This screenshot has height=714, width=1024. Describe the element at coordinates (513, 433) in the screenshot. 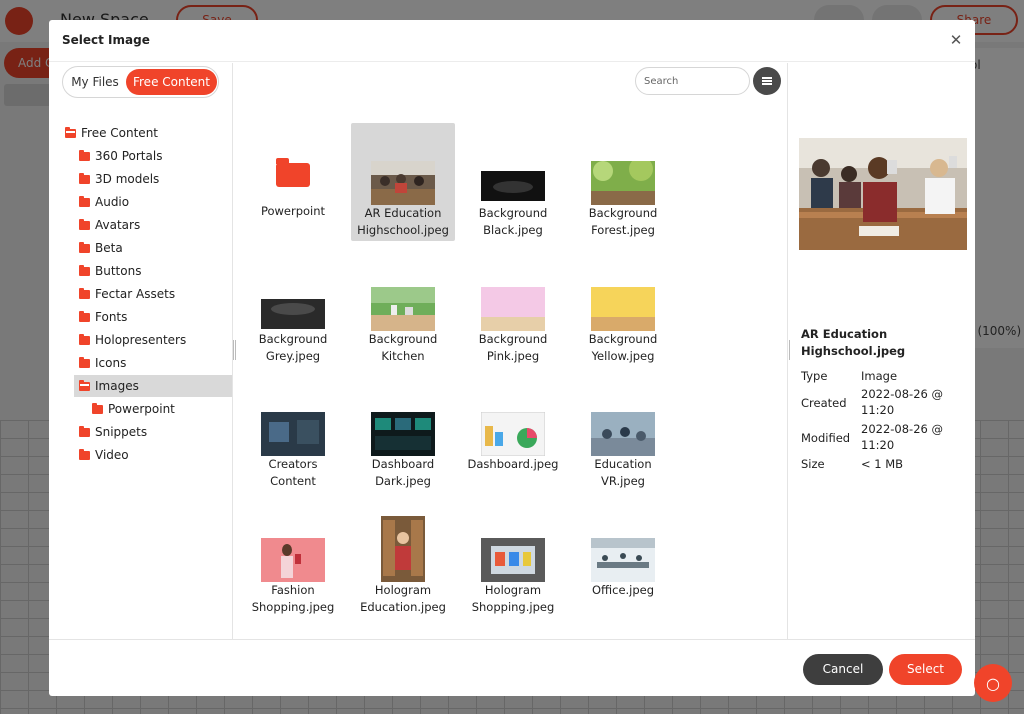

I see `file-item-dashboard: Dashboard.jpeg` at that location.